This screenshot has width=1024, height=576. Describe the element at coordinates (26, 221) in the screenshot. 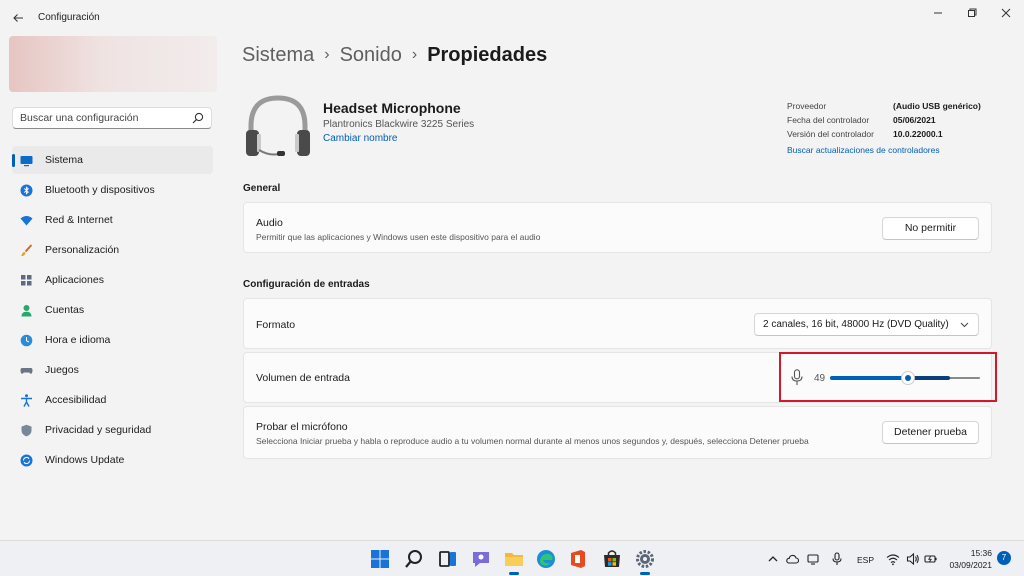

I see `network-icon` at that location.